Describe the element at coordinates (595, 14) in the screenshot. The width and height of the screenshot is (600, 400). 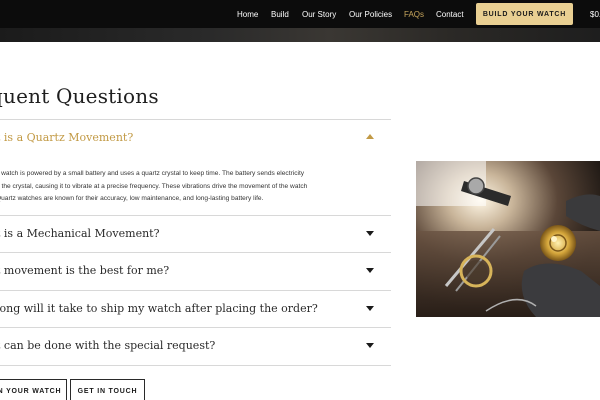
I see `cart-total: $0.` at that location.